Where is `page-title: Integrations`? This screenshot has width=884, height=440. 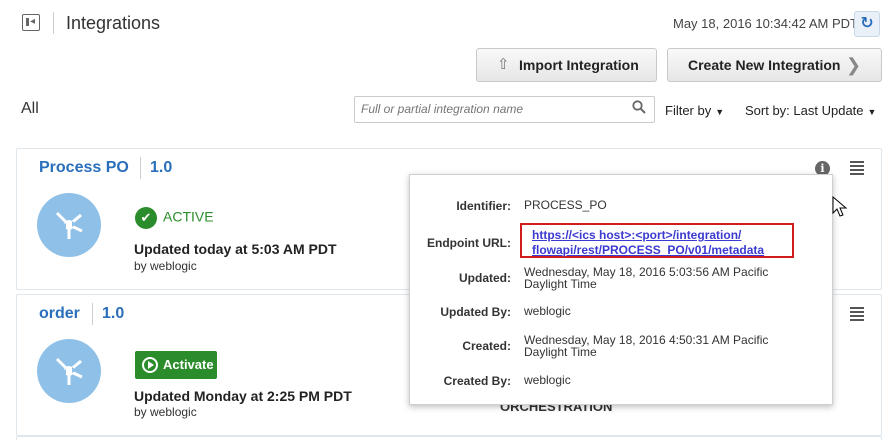
page-title: Integrations is located at coordinates (113, 23).